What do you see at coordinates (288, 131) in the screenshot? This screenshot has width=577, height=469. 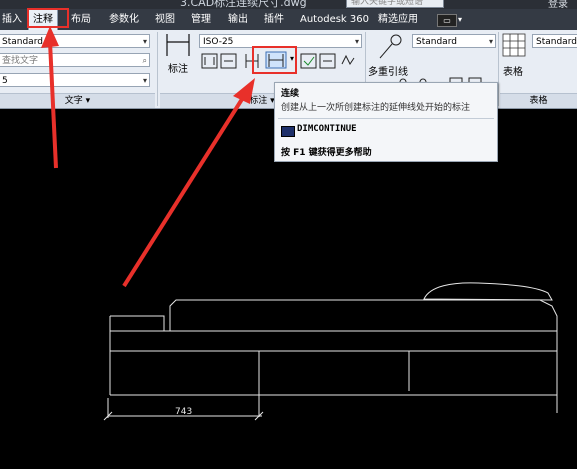 I see `command-icon` at bounding box center [288, 131].